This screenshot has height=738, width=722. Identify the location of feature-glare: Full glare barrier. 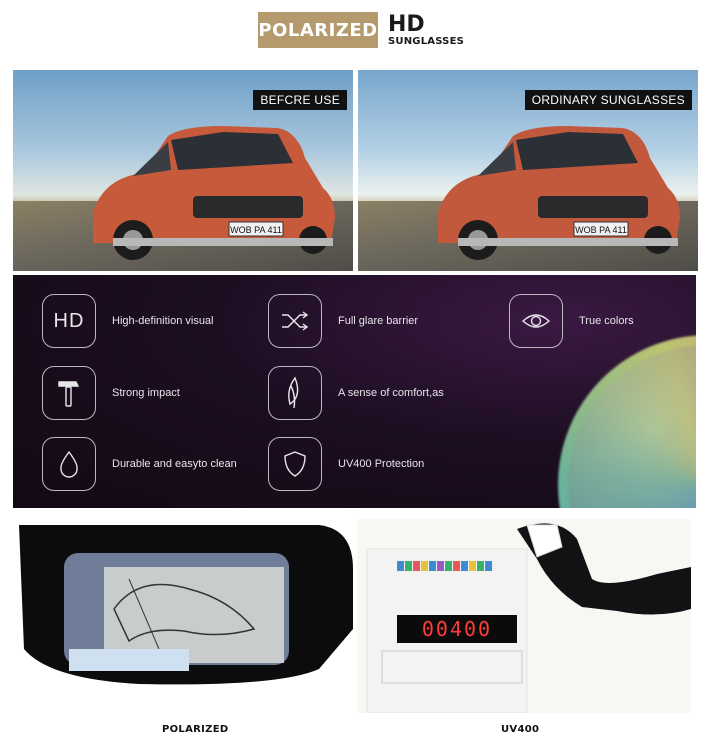
(343, 321).